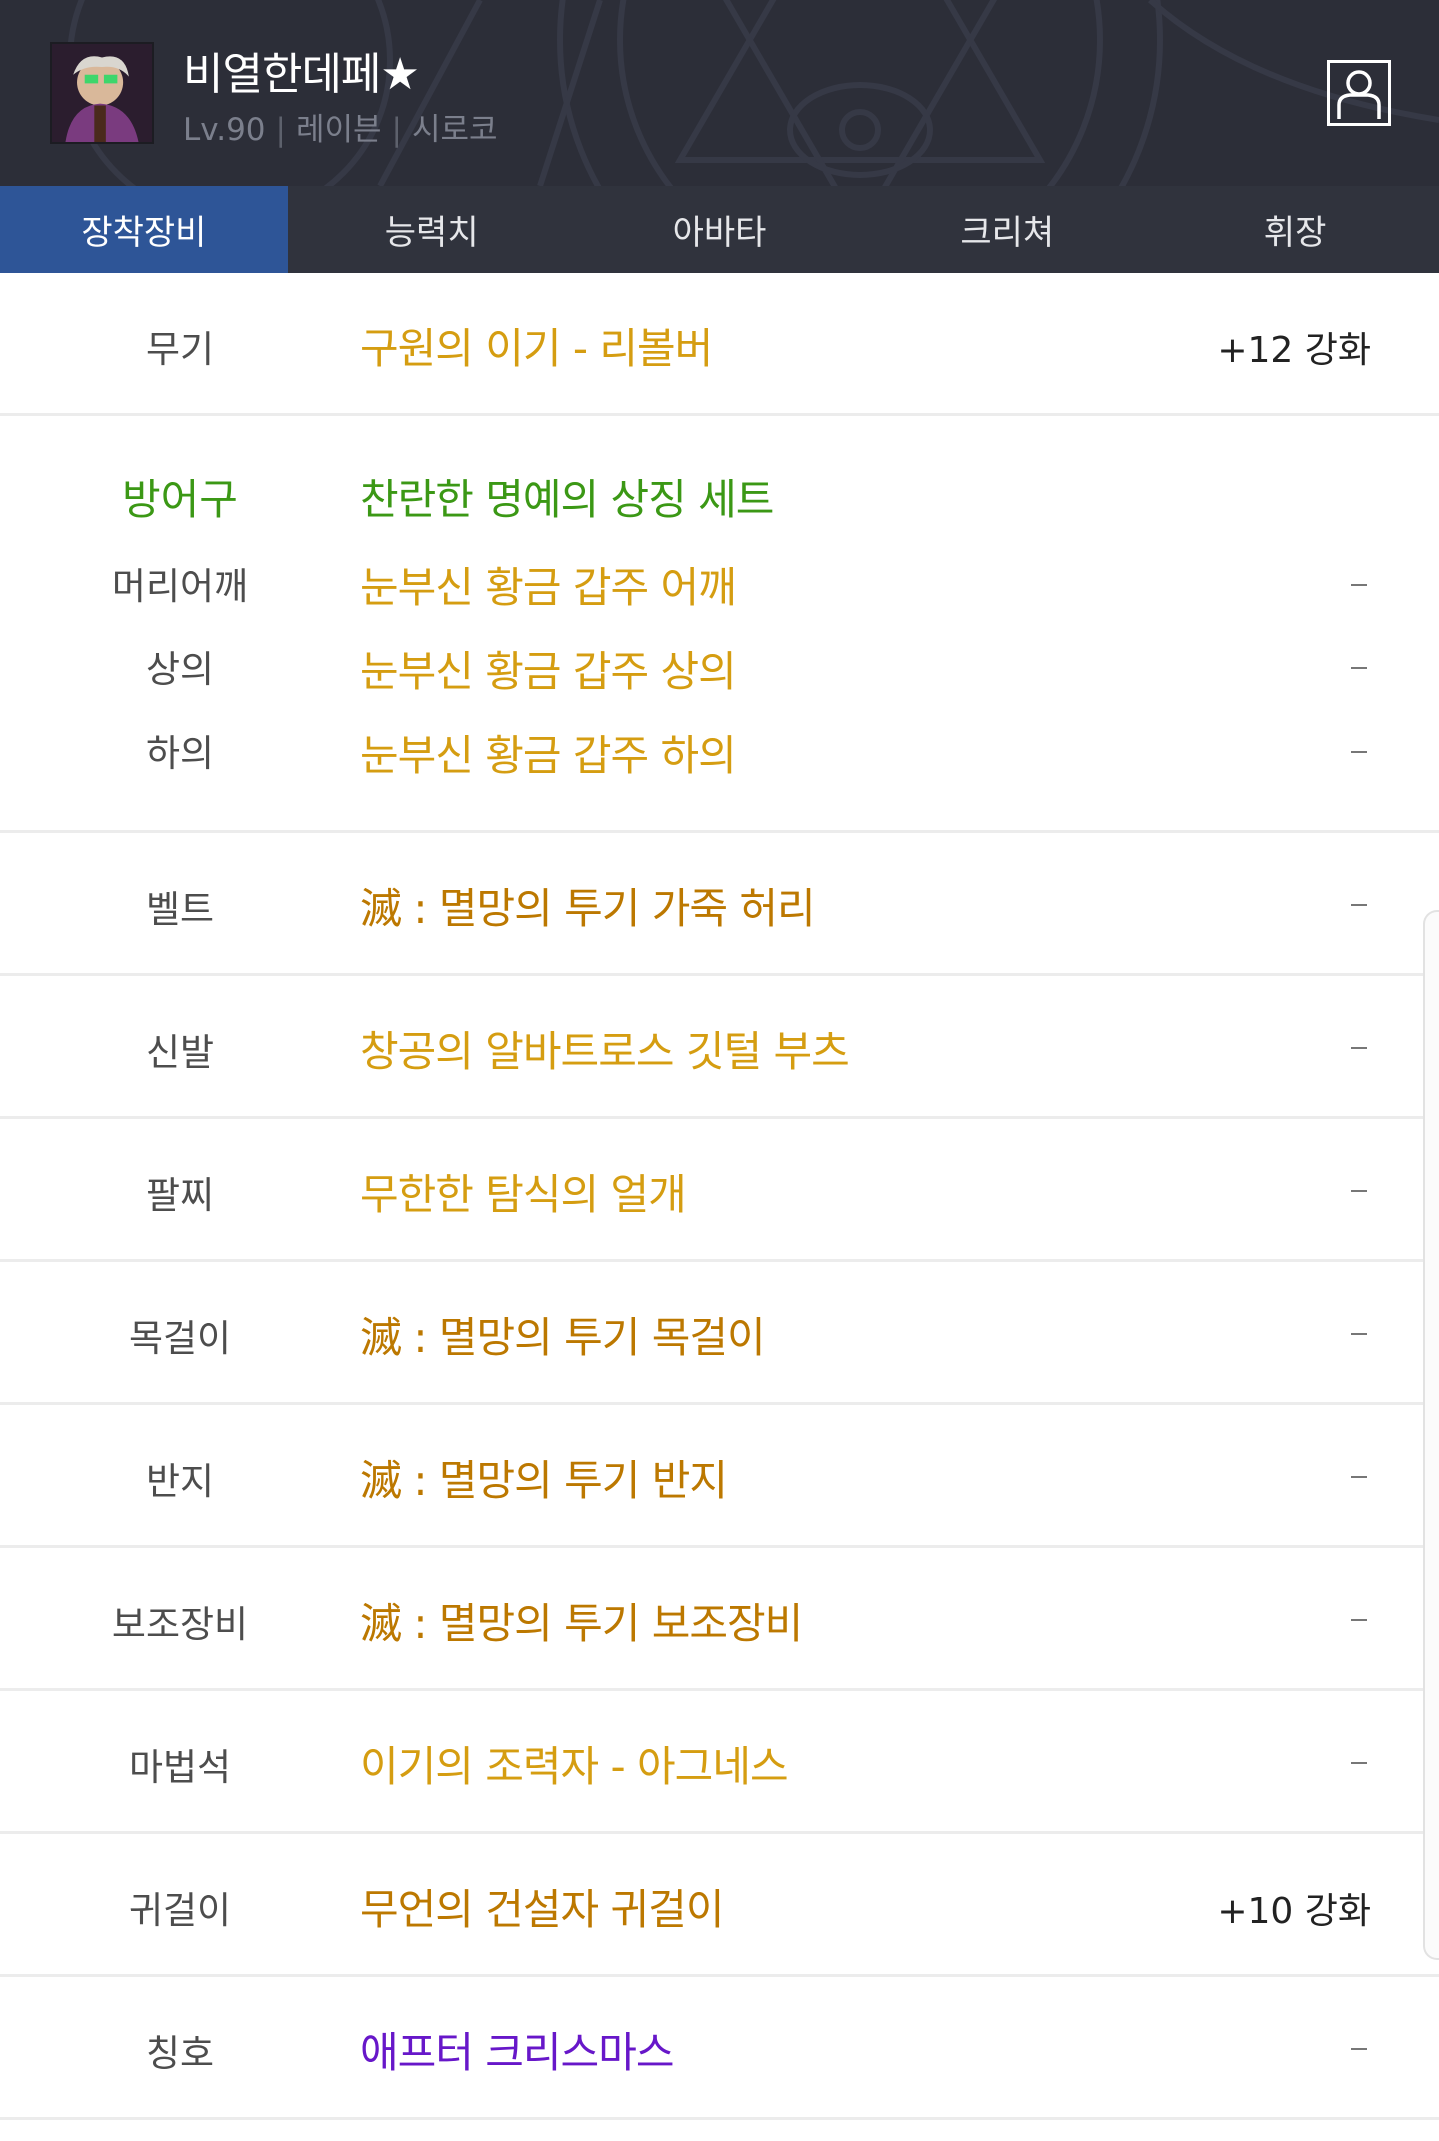 The height and width of the screenshot is (2141, 1439). I want to click on item-name: 滅 : 멸망의 투기 반지, so click(544, 1480).